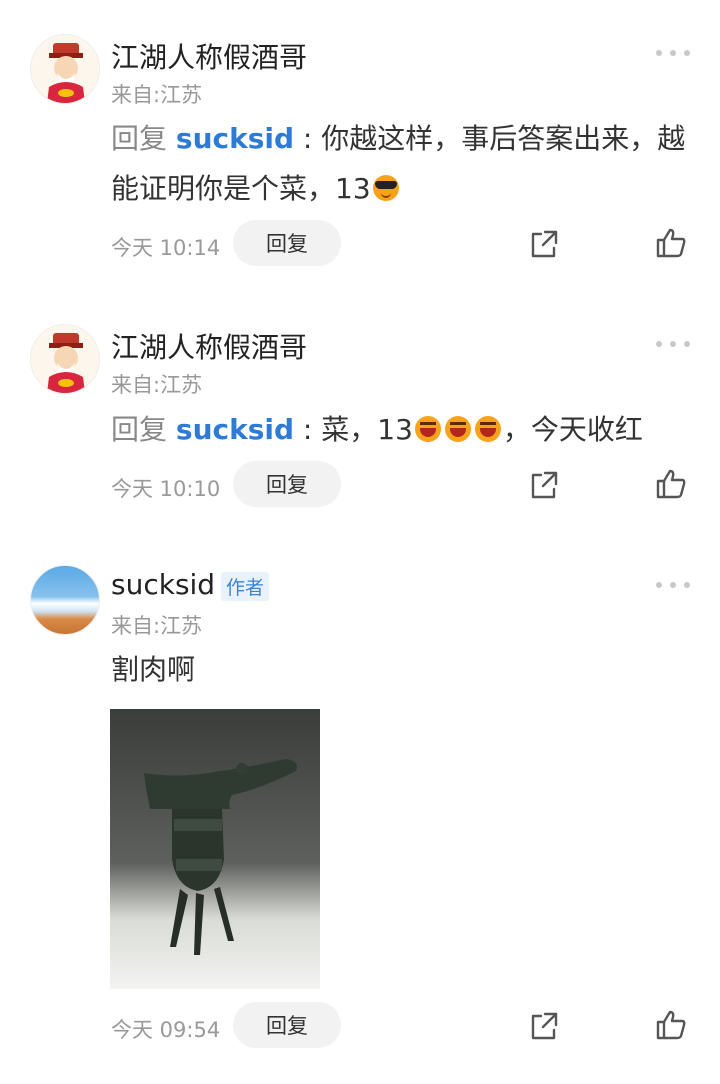 The width and height of the screenshot is (720, 1084). Describe the element at coordinates (385, 188) in the screenshot. I see `cool-emoji` at that location.